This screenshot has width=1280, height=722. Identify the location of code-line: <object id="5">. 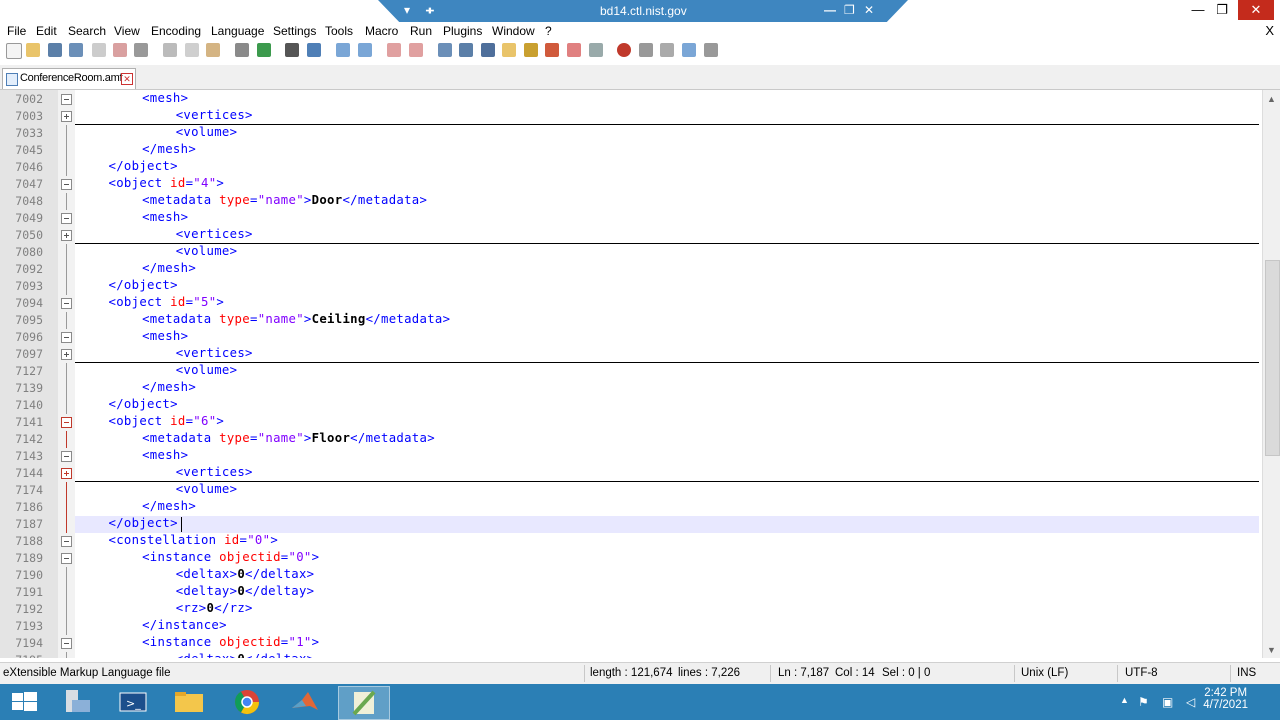
(167, 302).